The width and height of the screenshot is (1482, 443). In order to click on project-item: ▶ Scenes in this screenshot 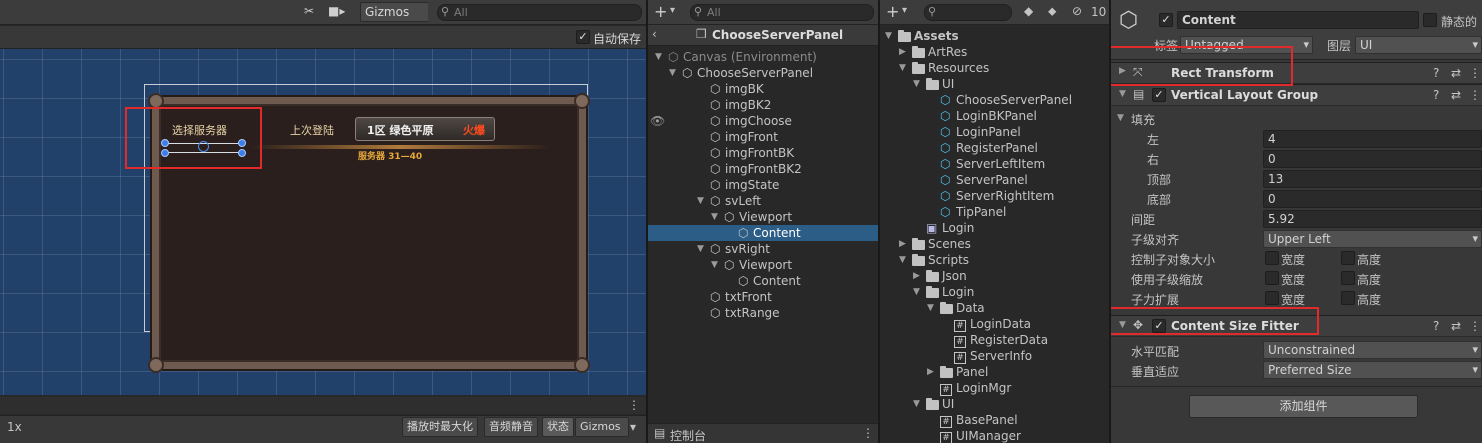, I will do `click(994, 244)`.